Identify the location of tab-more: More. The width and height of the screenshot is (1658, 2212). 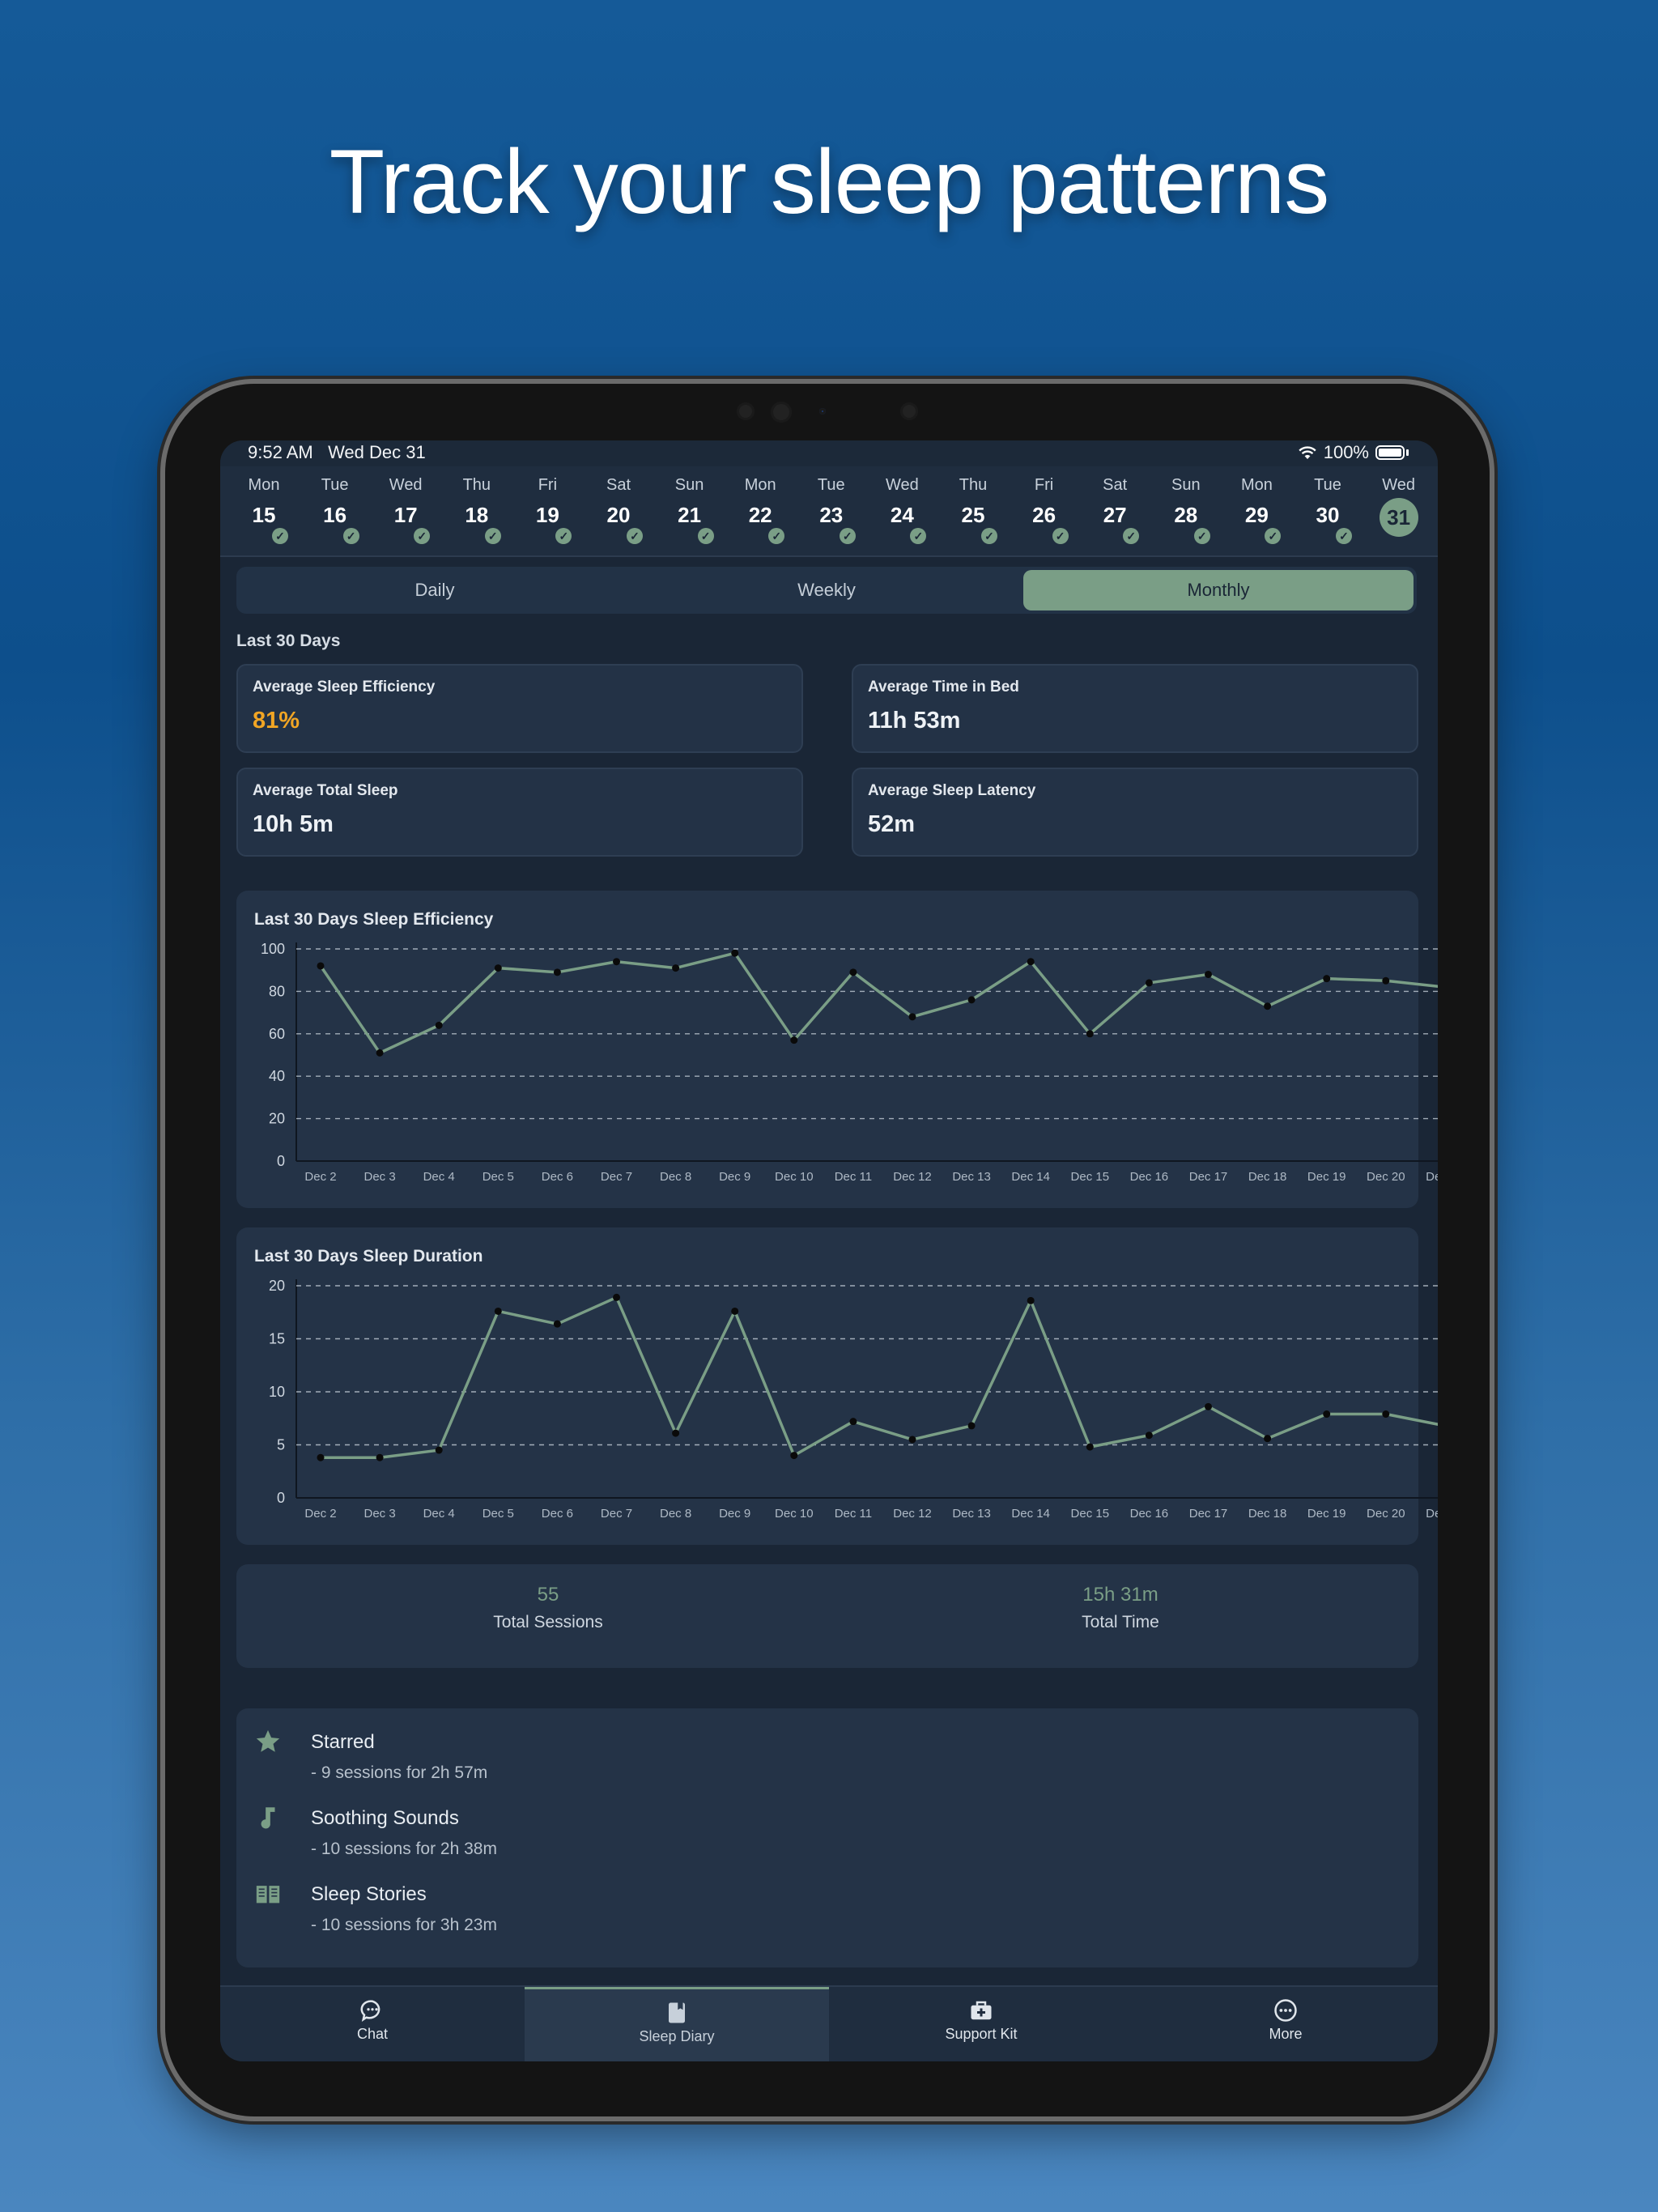
(1285, 2024).